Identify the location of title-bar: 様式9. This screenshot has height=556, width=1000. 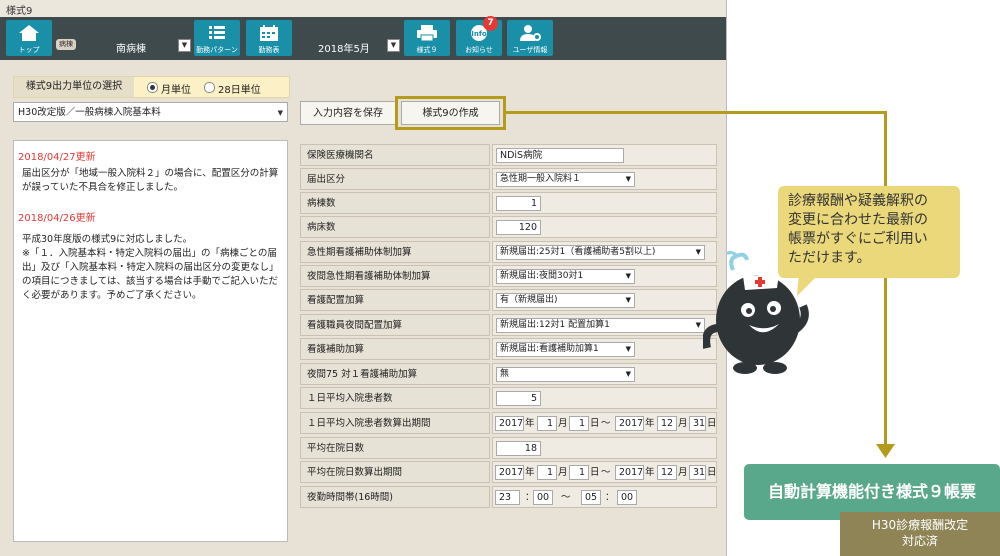
(363, 9).